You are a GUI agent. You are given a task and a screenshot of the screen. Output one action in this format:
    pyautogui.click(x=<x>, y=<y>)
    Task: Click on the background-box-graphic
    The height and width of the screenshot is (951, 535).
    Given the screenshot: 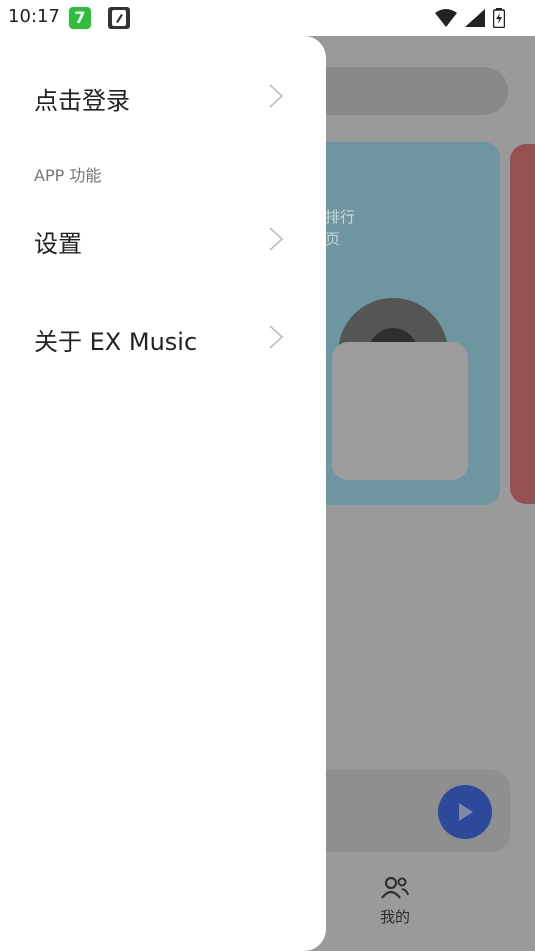 What is the action you would take?
    pyautogui.click(x=400, y=411)
    